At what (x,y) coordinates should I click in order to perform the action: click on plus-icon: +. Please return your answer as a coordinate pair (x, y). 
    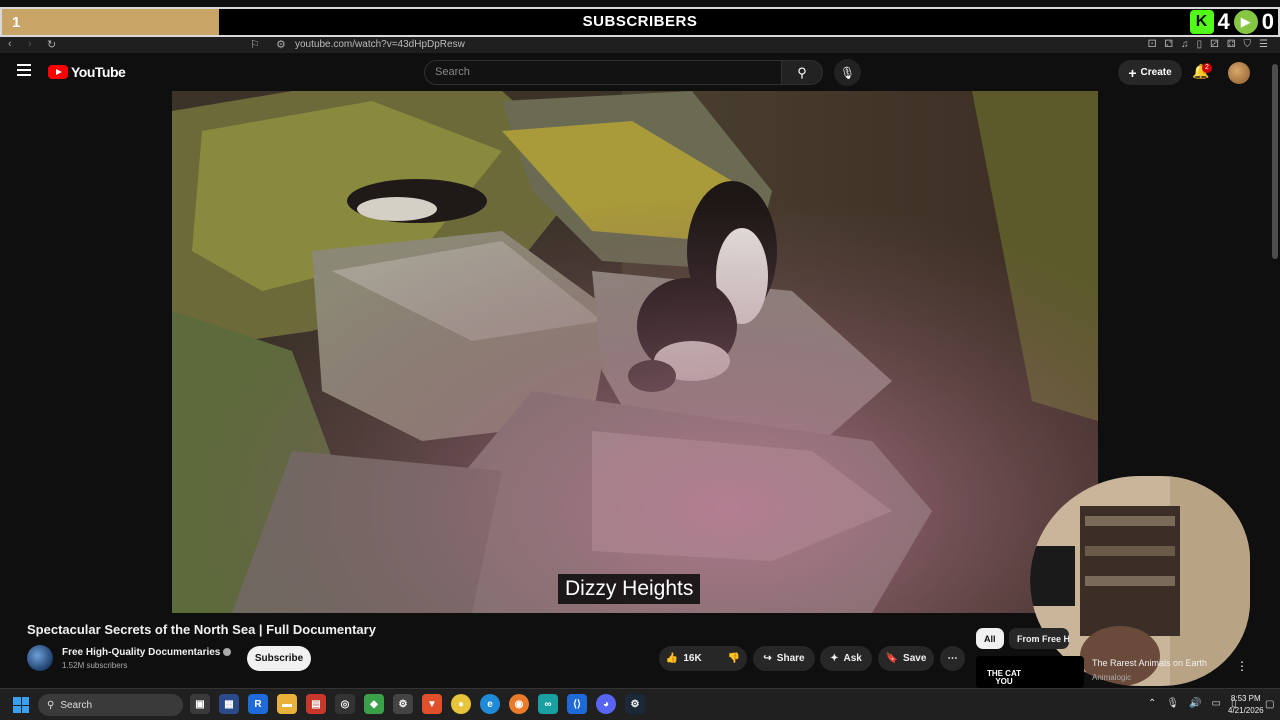
    Looking at the image, I should click on (1132, 72).